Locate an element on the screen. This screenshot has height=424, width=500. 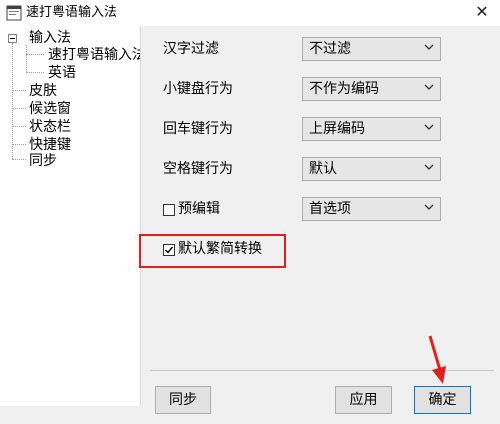
enter-behavior-label: 回车键行为 is located at coordinates (198, 129).